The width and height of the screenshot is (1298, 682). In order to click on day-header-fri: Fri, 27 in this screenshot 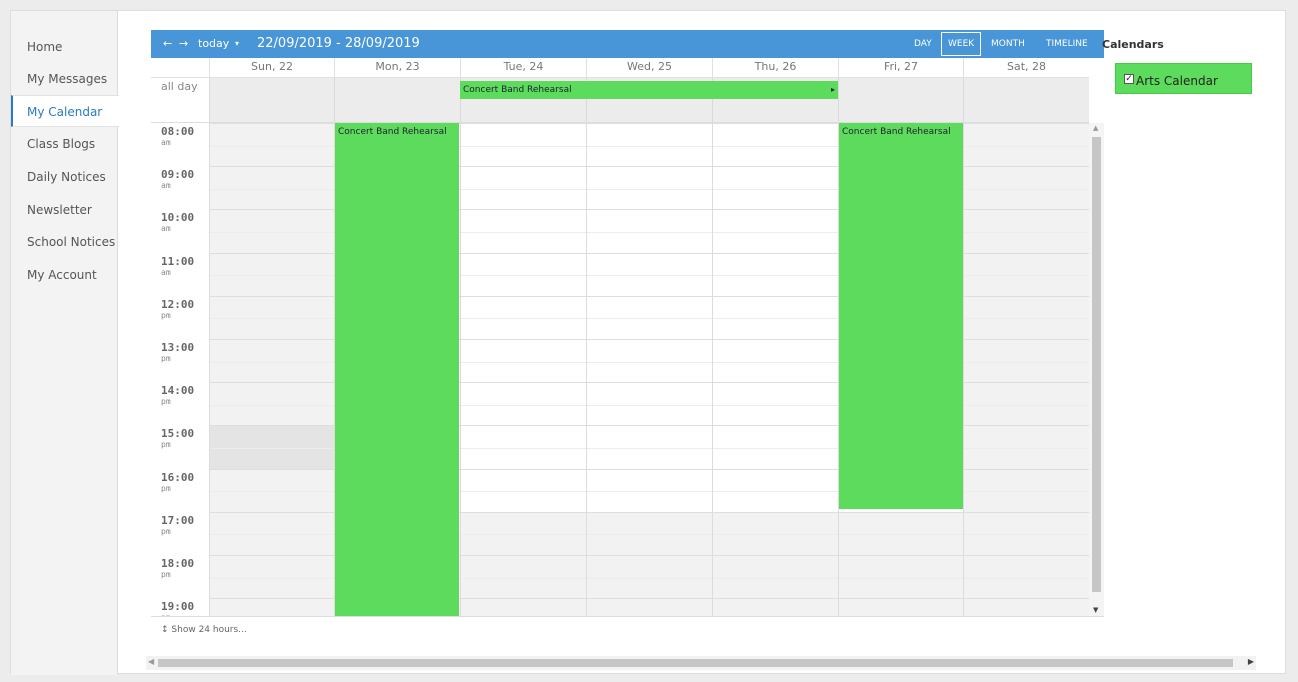, I will do `click(900, 68)`.